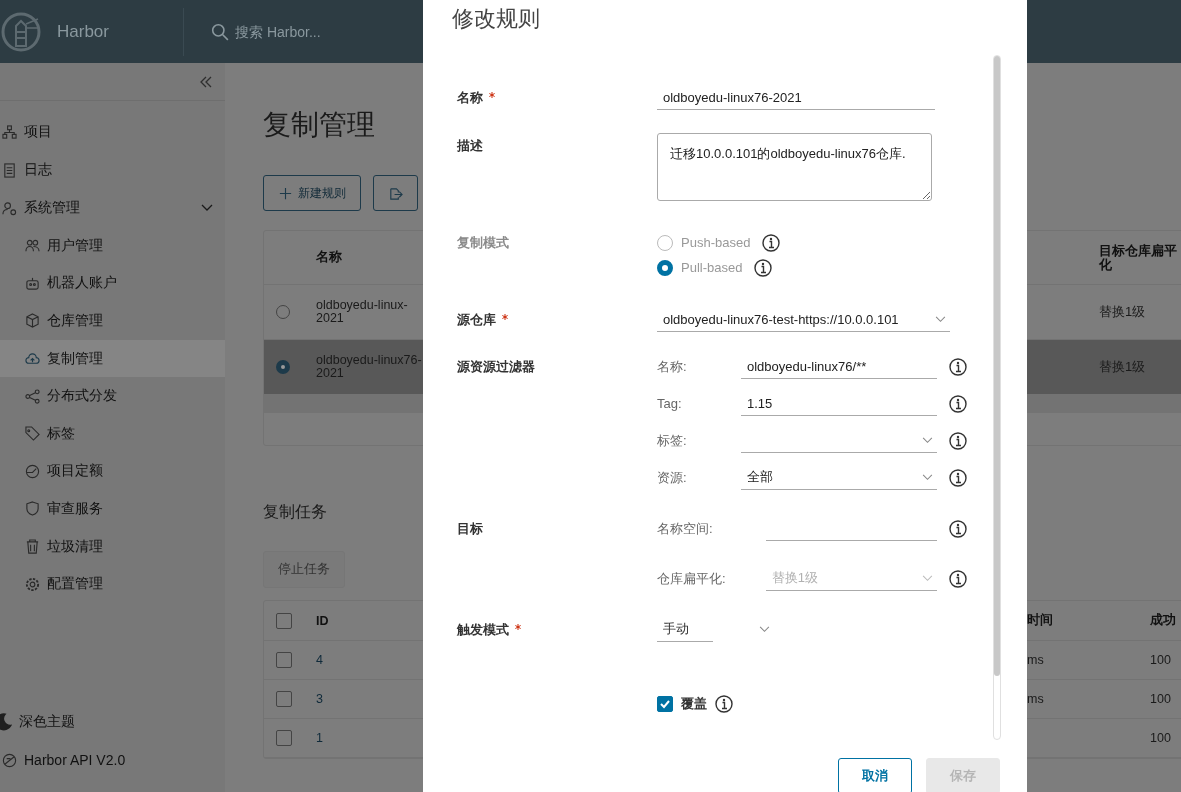 The width and height of the screenshot is (1181, 792). Describe the element at coordinates (32, 321) in the screenshot. I see `box-icon` at that location.